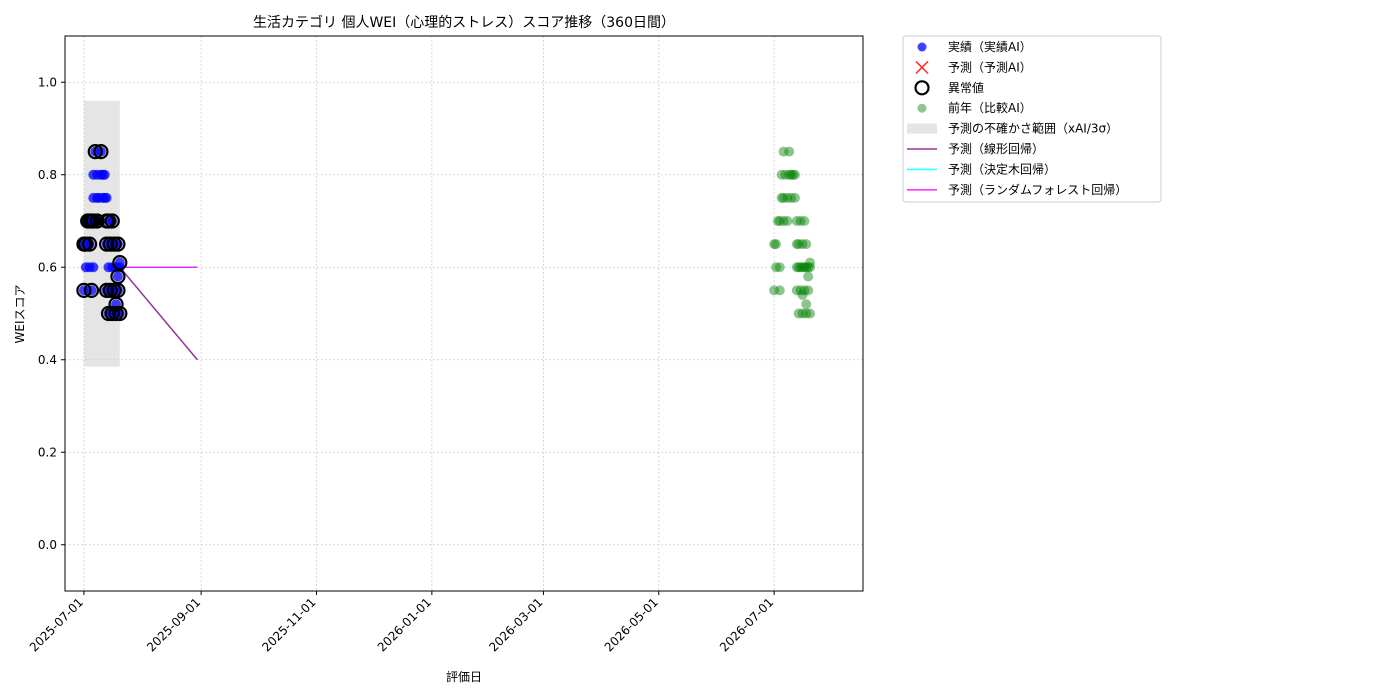 Image resolution: width=1400 pixels, height=700 pixels. What do you see at coordinates (1002, 168) in the screenshot?
I see `legend-label-6: 予測（決定木回帰）` at bounding box center [1002, 168].